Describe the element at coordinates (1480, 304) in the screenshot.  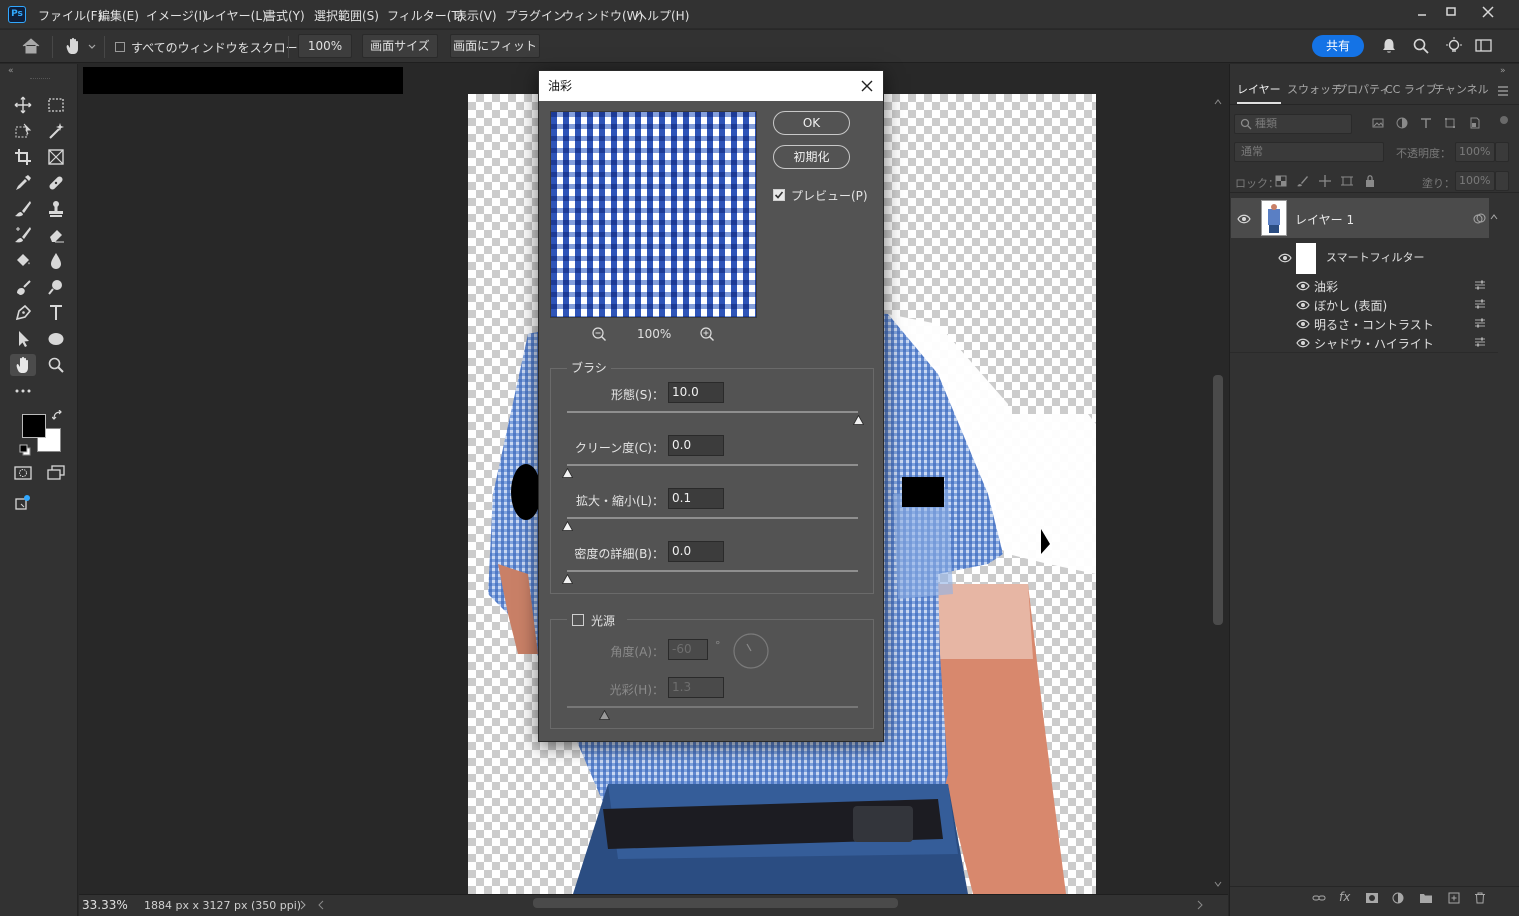
I see `filter-surface-blur-options-icon` at that location.